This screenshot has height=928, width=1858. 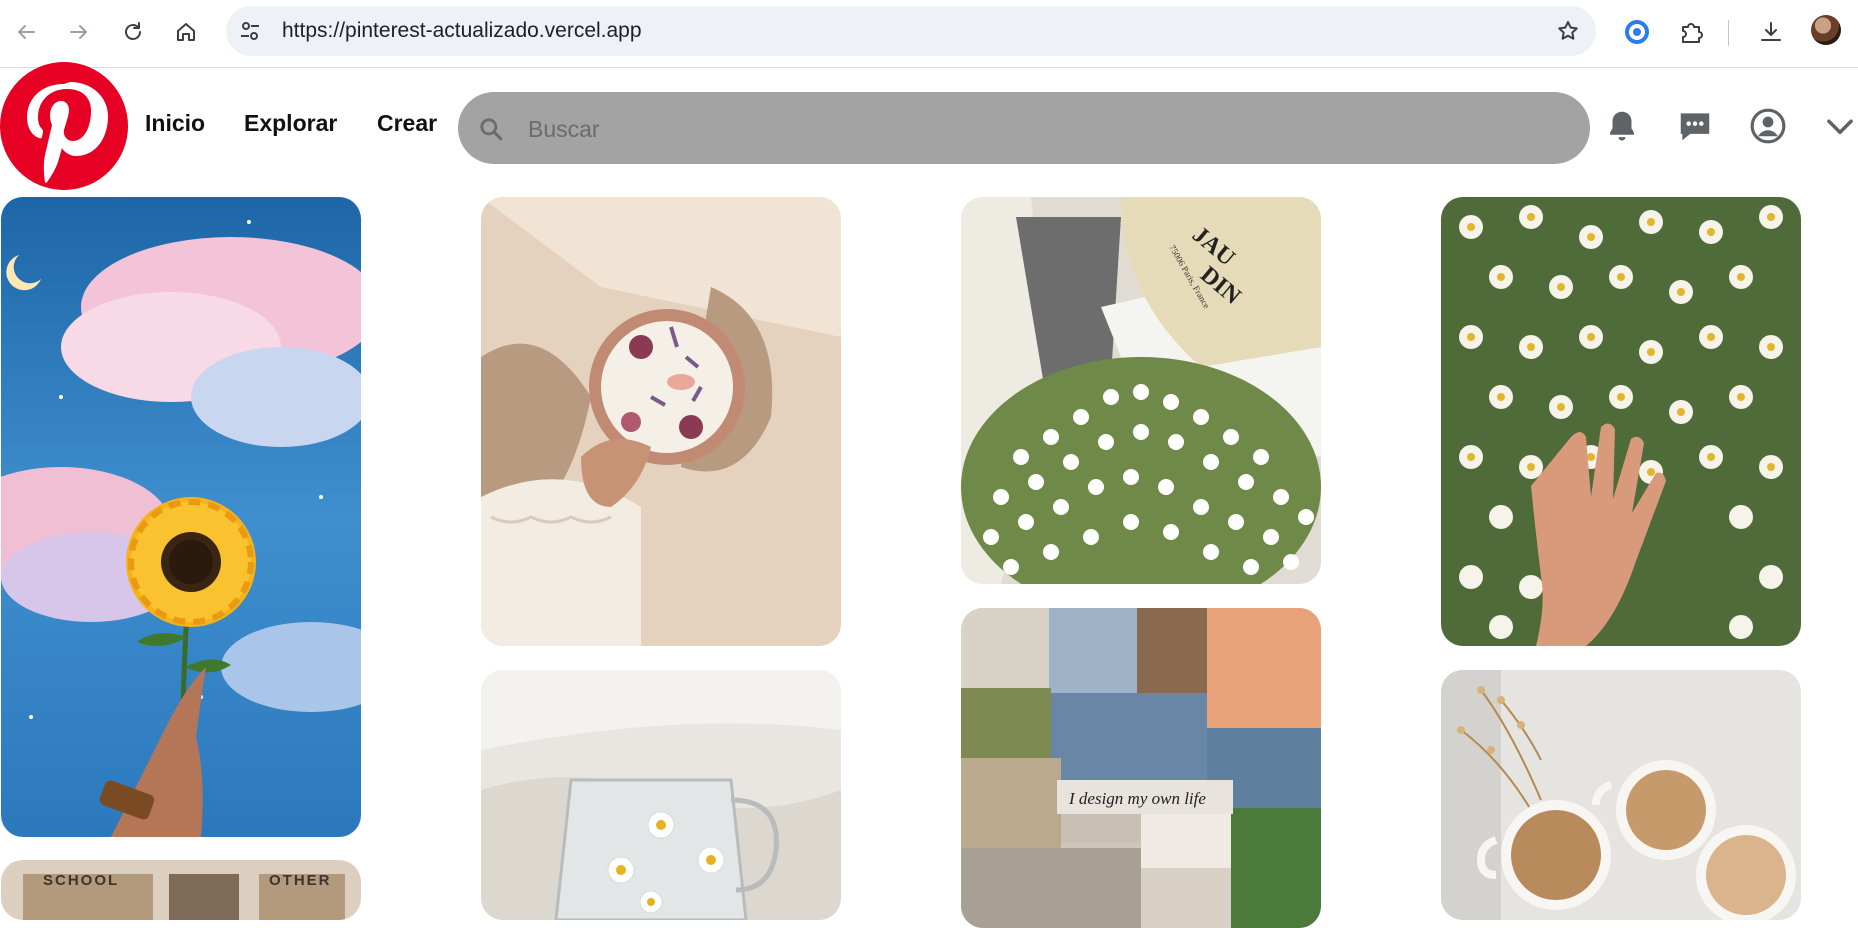 I want to click on search-icon, so click(x=491, y=129).